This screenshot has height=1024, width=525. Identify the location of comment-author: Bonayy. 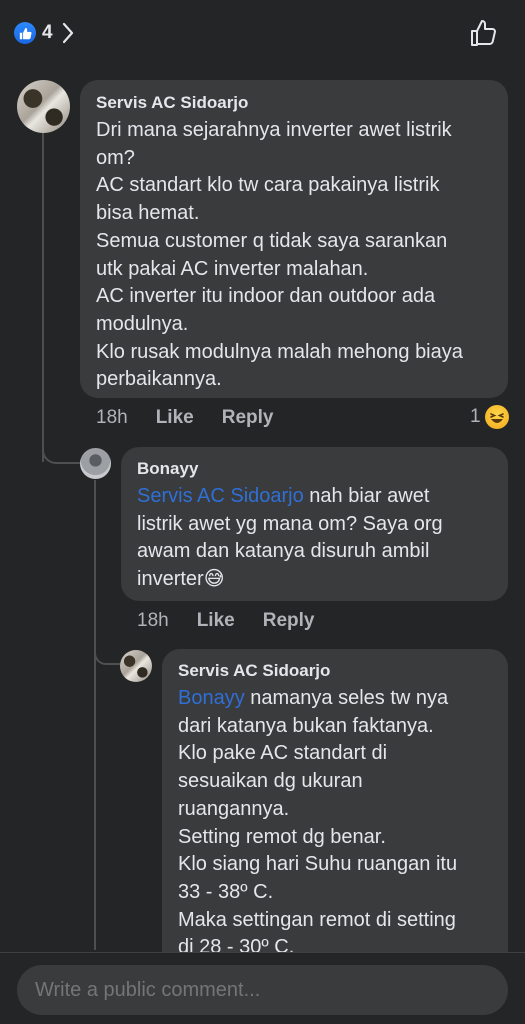
(314, 469).